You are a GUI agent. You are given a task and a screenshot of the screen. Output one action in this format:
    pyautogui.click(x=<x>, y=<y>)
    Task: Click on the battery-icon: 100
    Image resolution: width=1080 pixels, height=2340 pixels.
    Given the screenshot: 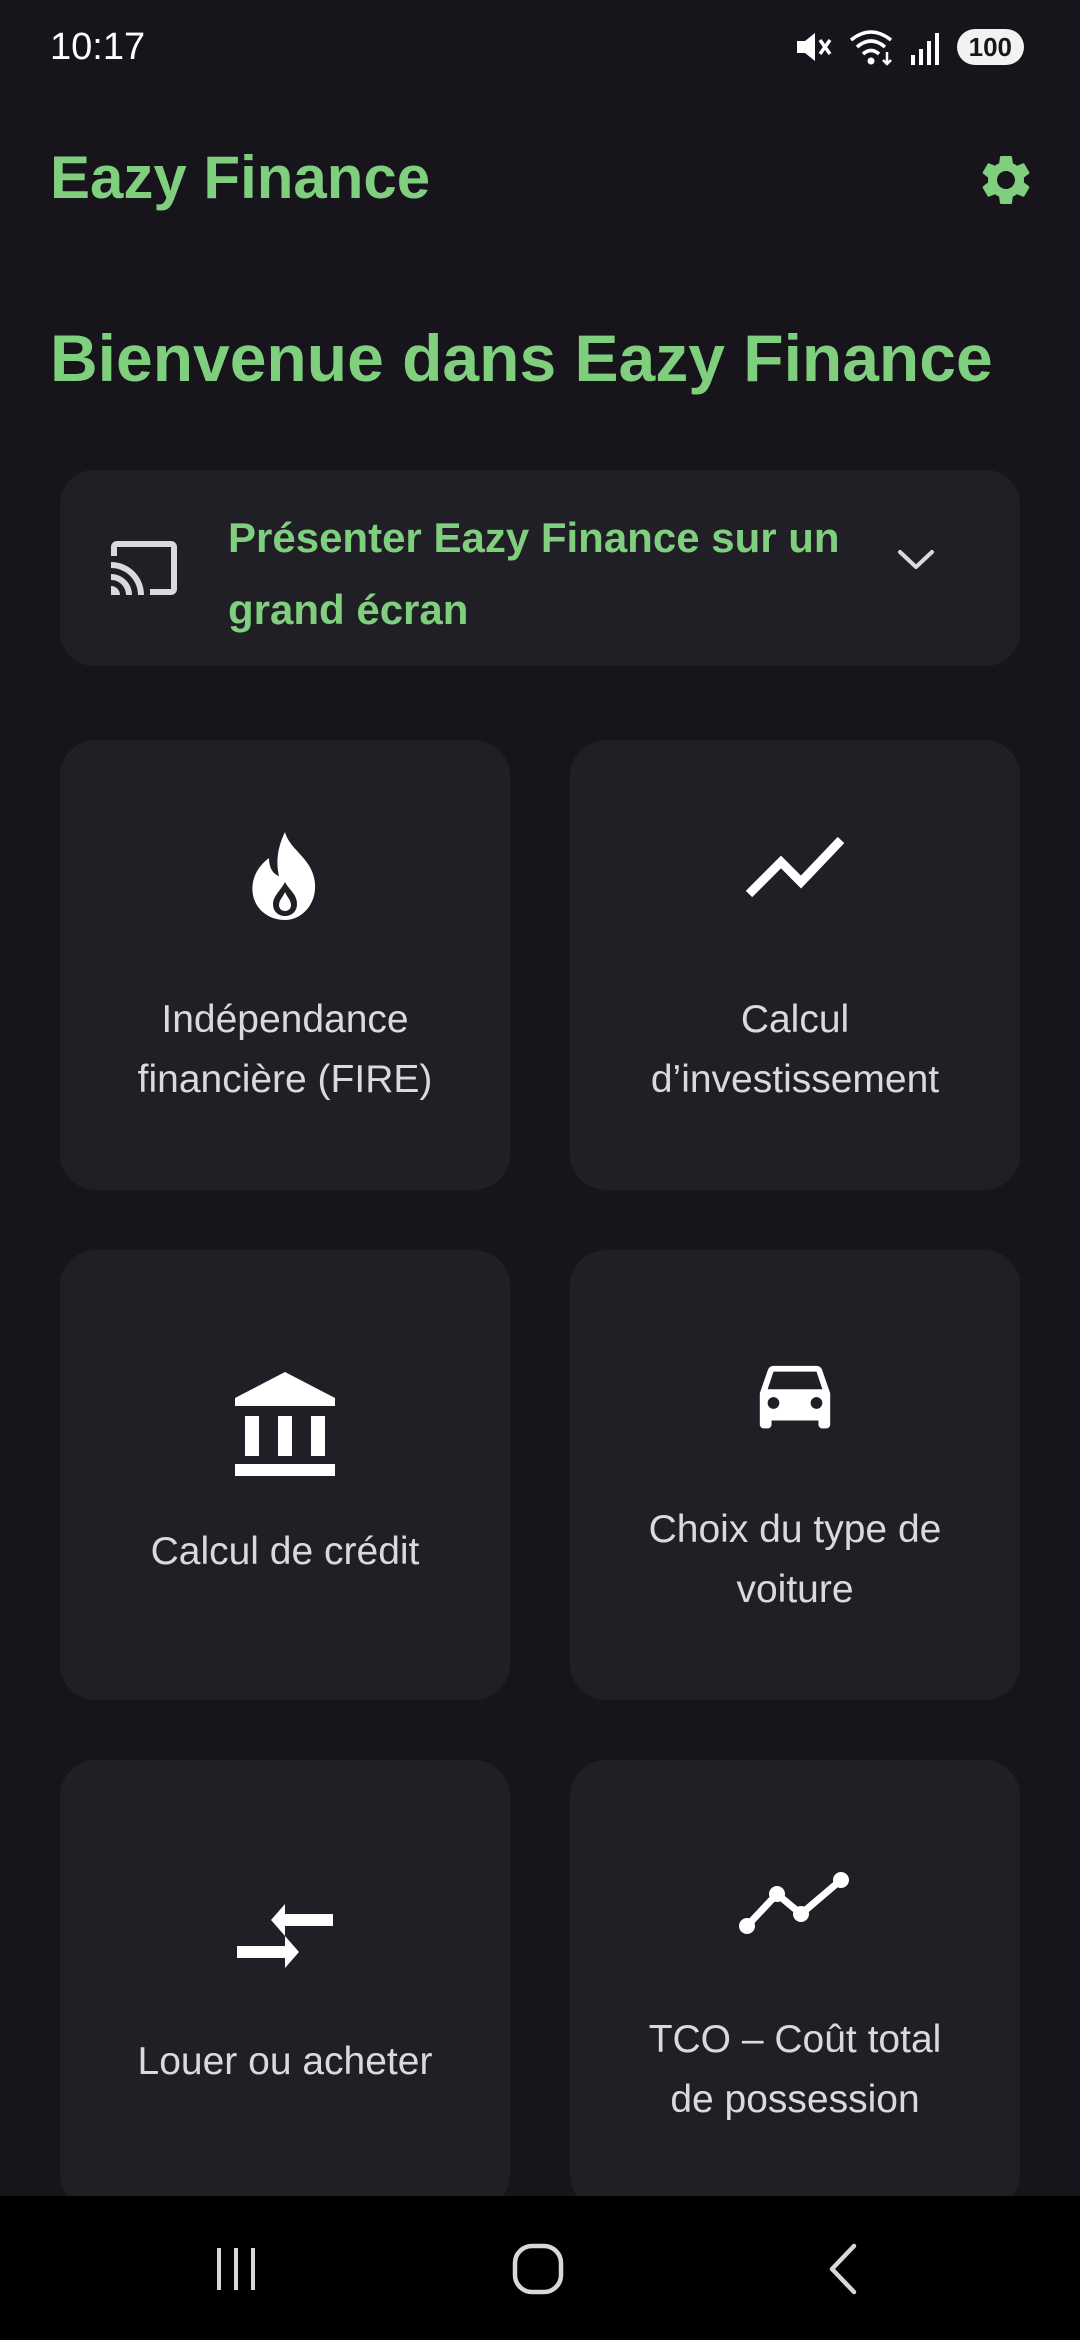 What is the action you would take?
    pyautogui.click(x=990, y=47)
    